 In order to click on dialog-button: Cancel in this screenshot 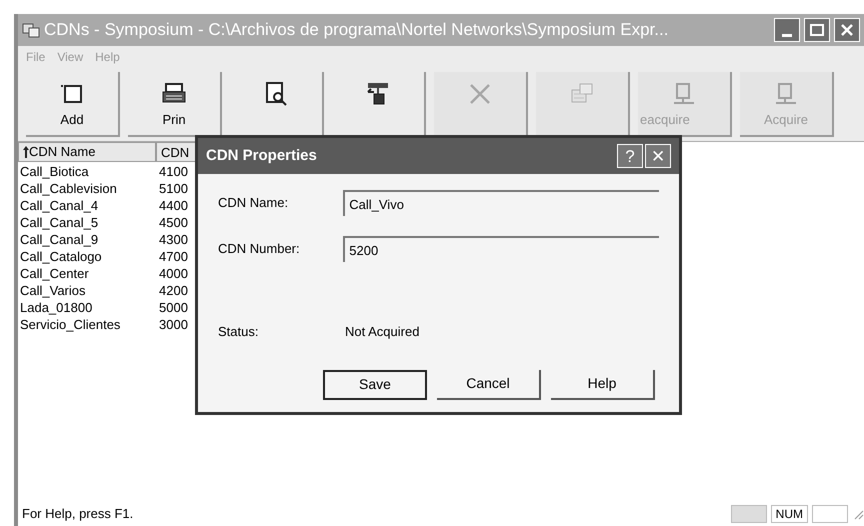, I will do `click(489, 385)`.